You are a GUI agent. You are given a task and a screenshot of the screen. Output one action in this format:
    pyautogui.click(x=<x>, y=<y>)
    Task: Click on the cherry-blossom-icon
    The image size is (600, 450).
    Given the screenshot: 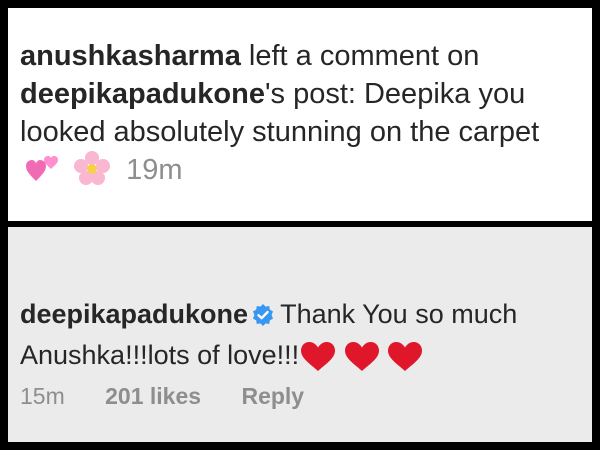 What is the action you would take?
    pyautogui.click(x=92, y=173)
    